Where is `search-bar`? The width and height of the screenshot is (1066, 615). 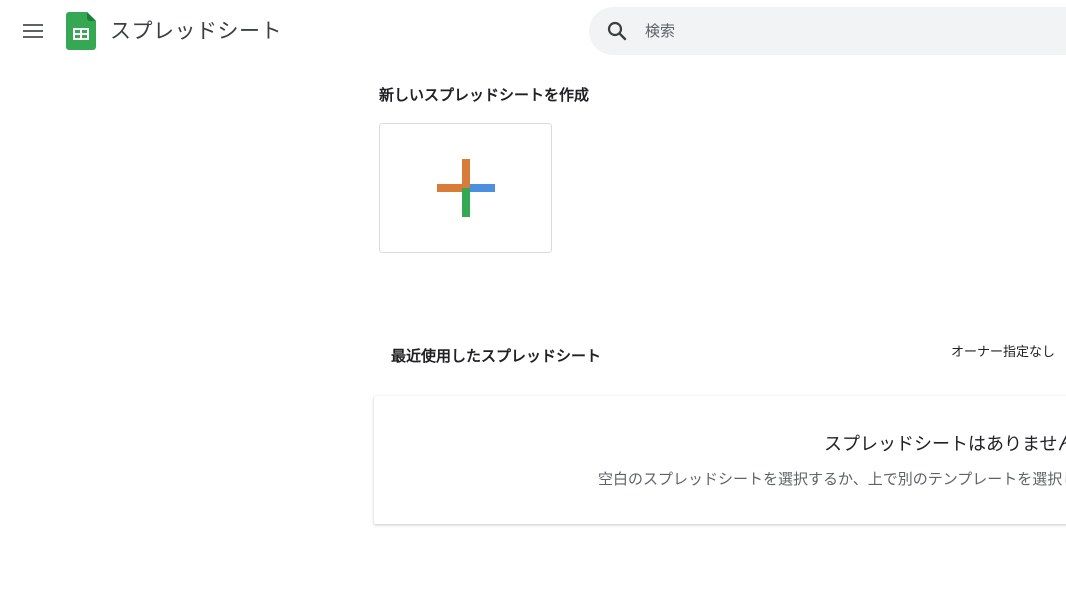 search-bar is located at coordinates (827, 31).